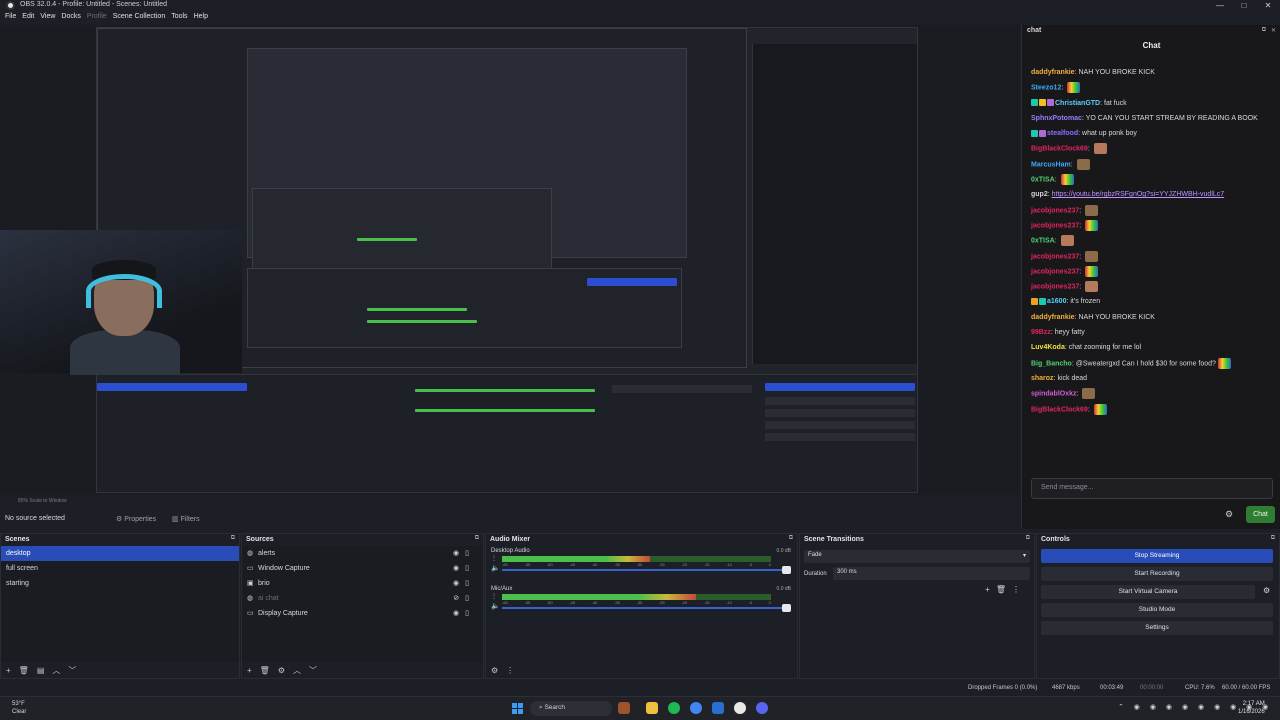  I want to click on filters-button: ▥ Filters, so click(186, 519).